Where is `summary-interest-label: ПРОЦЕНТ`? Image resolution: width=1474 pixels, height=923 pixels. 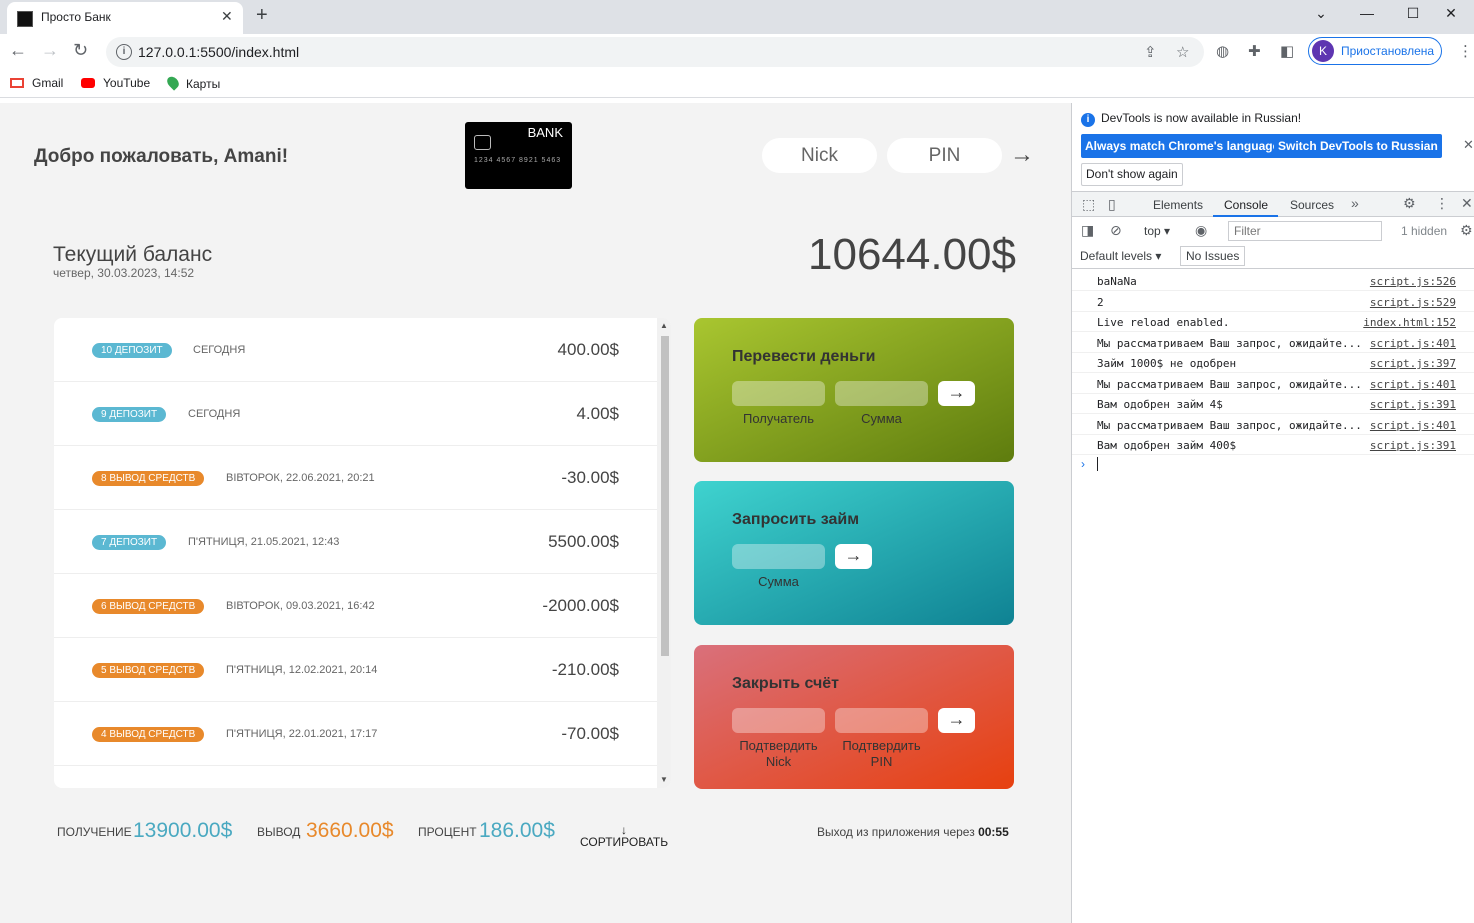
summary-interest-label: ПРОЦЕНТ is located at coordinates (447, 832).